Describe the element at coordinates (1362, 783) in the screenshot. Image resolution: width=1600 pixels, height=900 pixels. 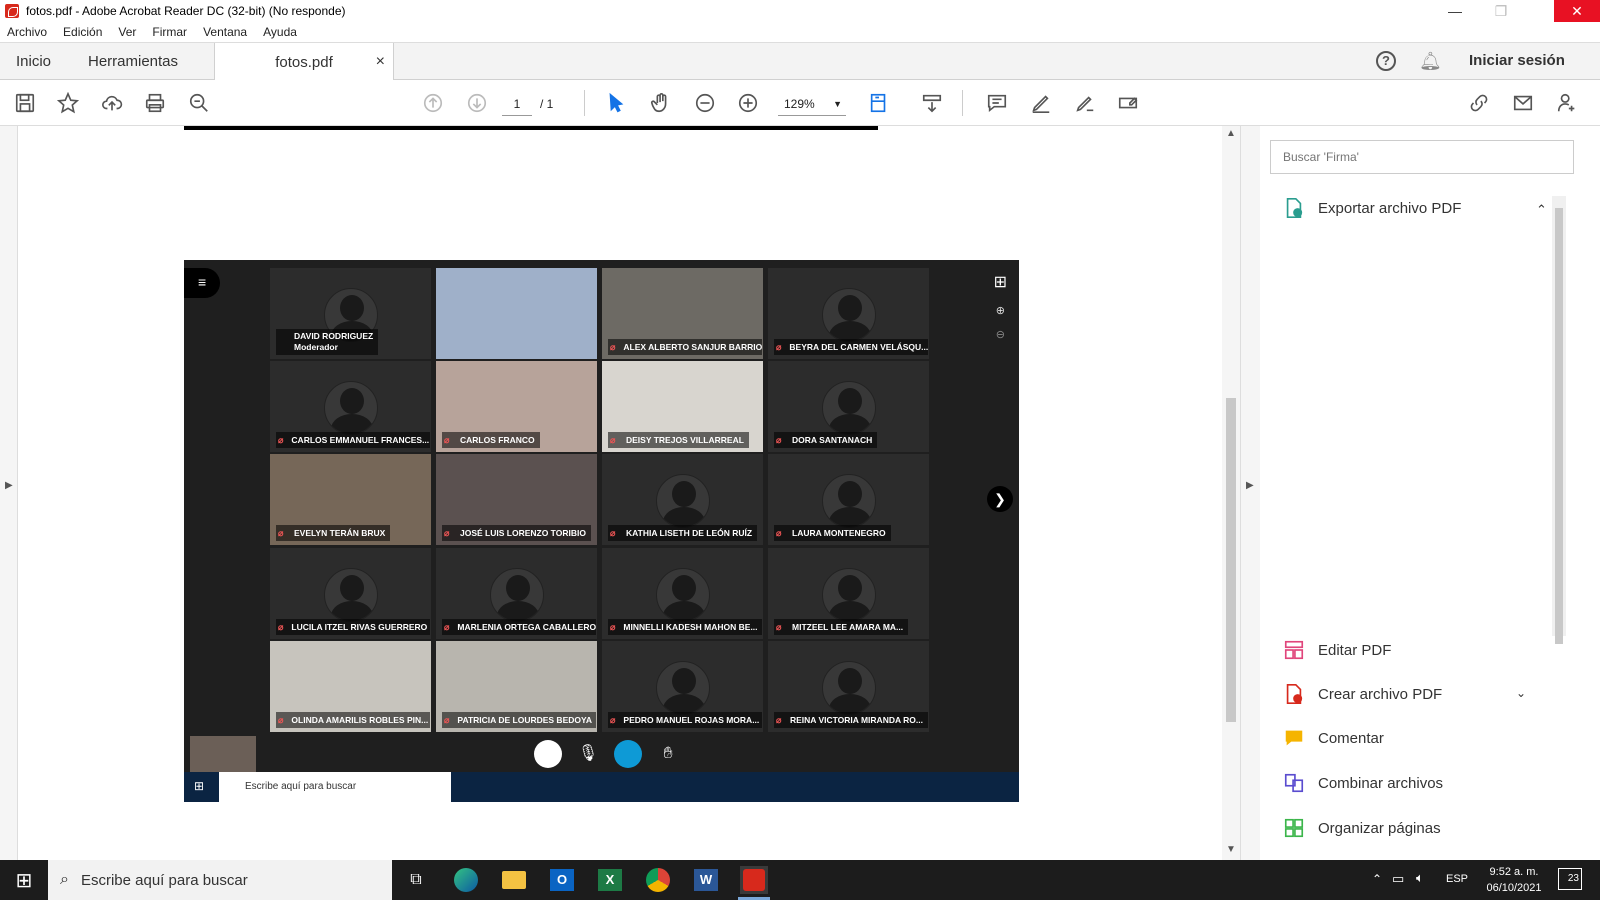
I see `combine-files-item: Combinar archivos` at that location.